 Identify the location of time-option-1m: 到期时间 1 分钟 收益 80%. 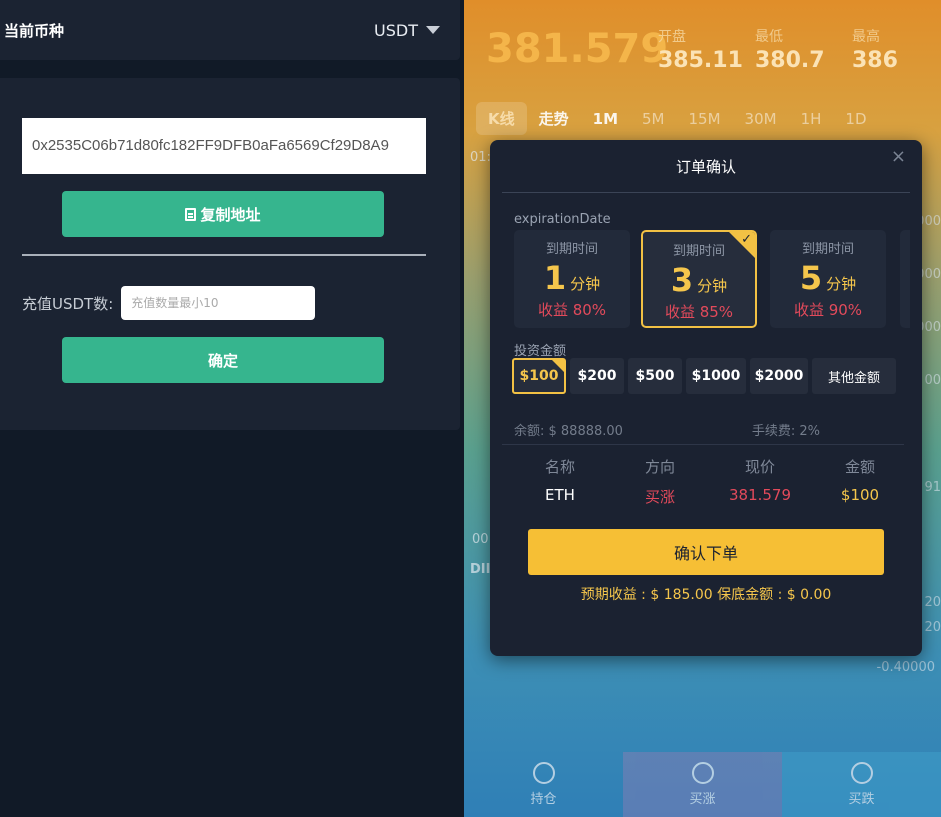
(572, 279).